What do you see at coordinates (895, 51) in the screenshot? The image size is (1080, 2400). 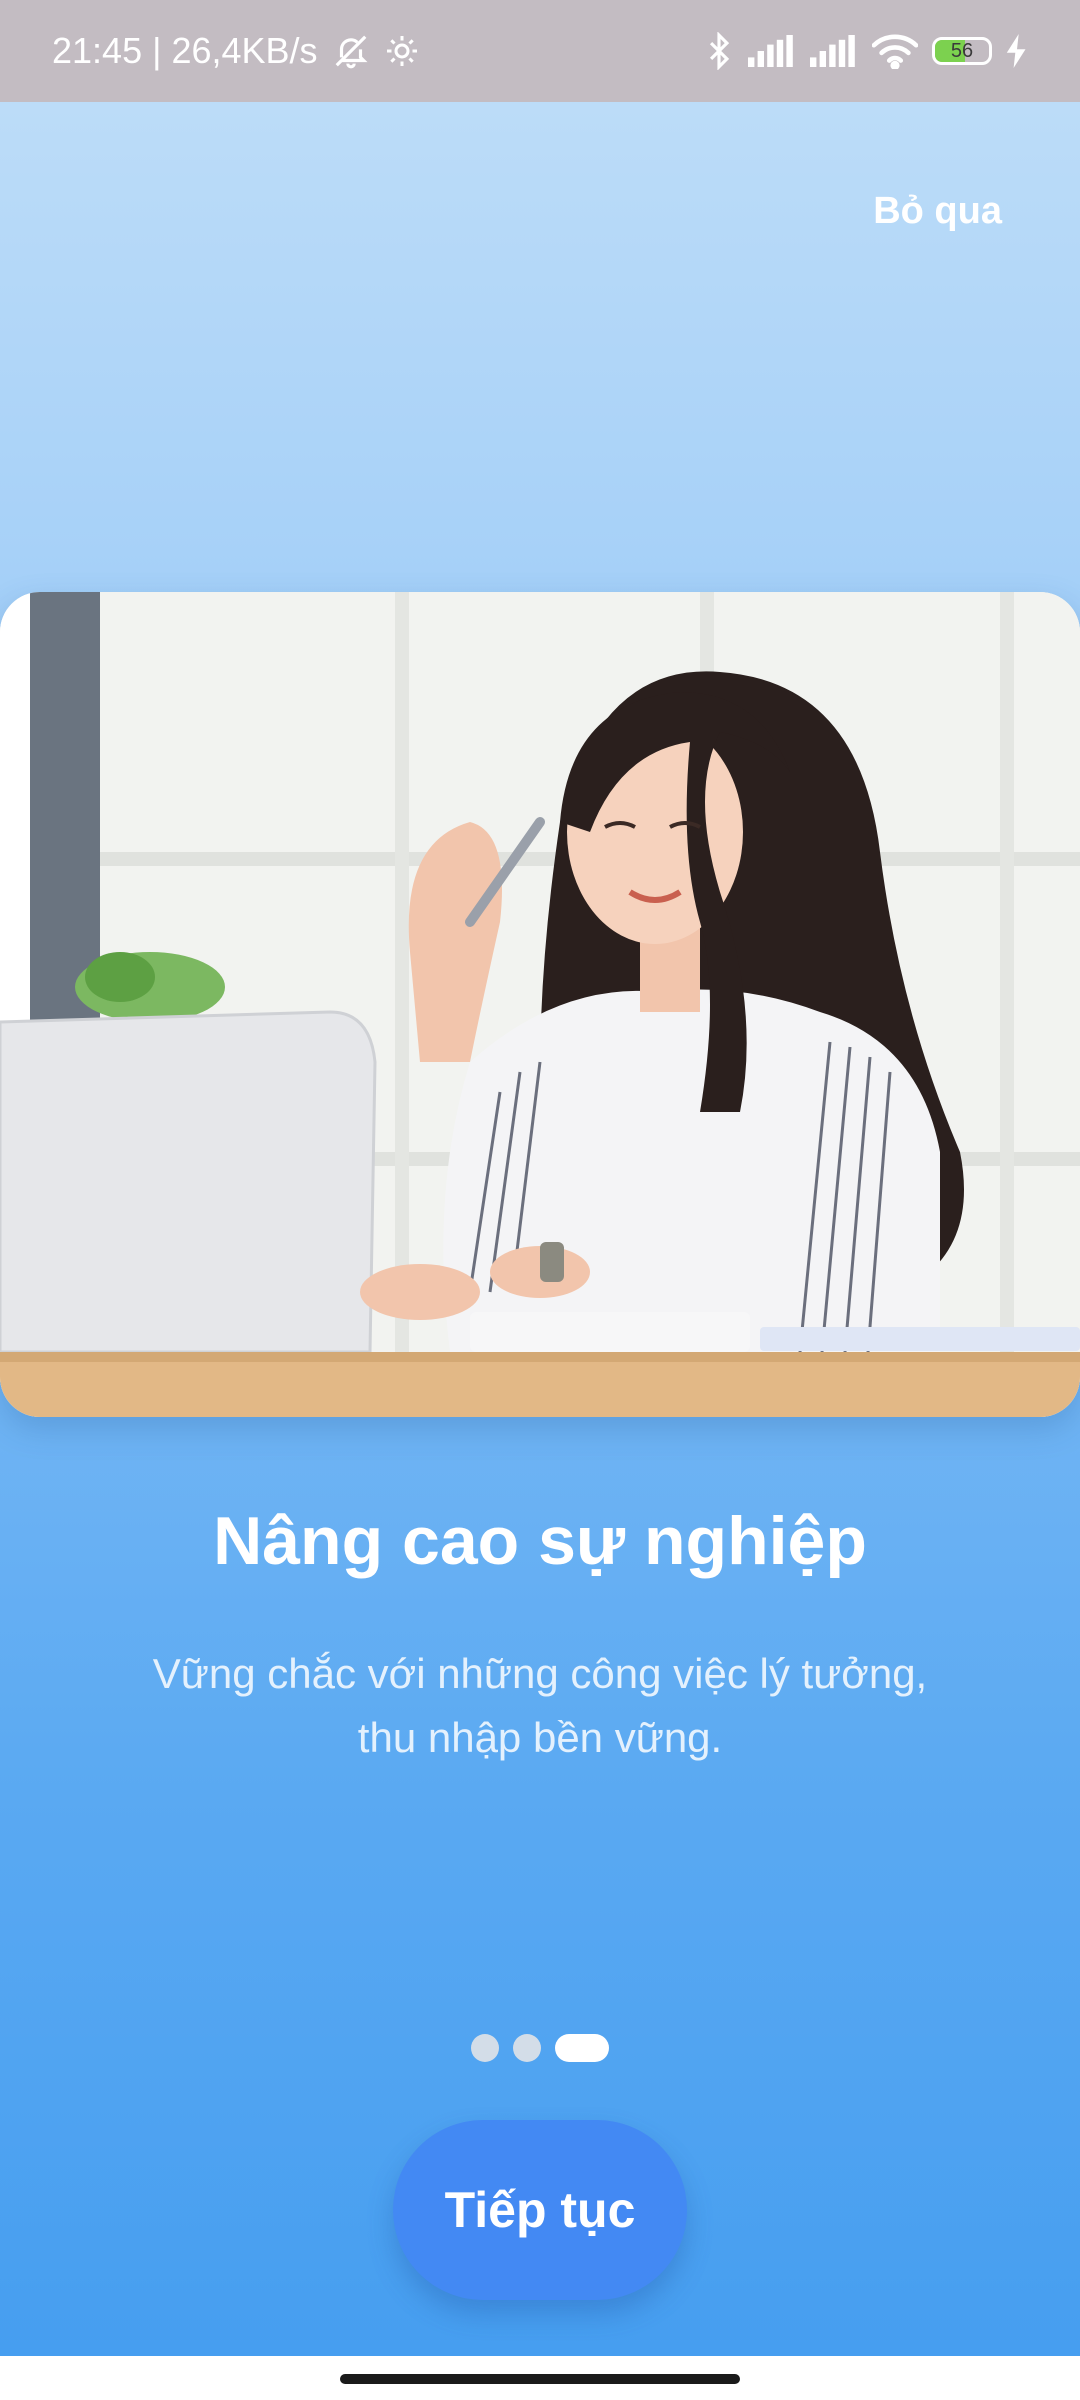 I see `wifi-icon` at bounding box center [895, 51].